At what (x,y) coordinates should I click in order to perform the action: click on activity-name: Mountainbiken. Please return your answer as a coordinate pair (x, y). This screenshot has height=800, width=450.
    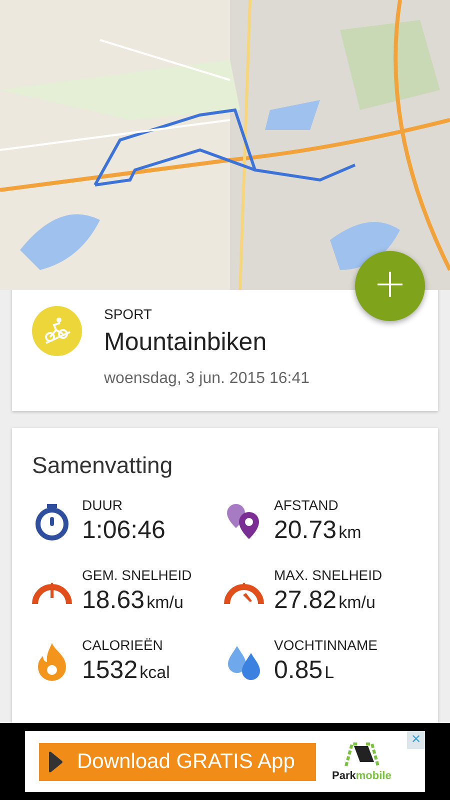
    Looking at the image, I should click on (186, 342).